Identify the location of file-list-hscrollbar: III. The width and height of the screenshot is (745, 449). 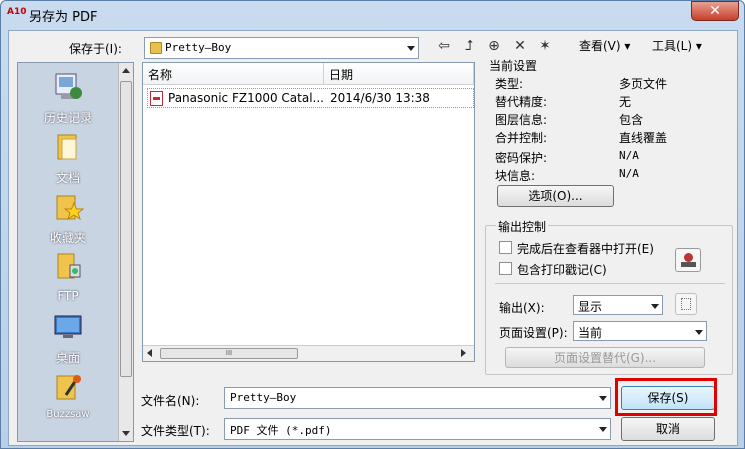
(308, 353).